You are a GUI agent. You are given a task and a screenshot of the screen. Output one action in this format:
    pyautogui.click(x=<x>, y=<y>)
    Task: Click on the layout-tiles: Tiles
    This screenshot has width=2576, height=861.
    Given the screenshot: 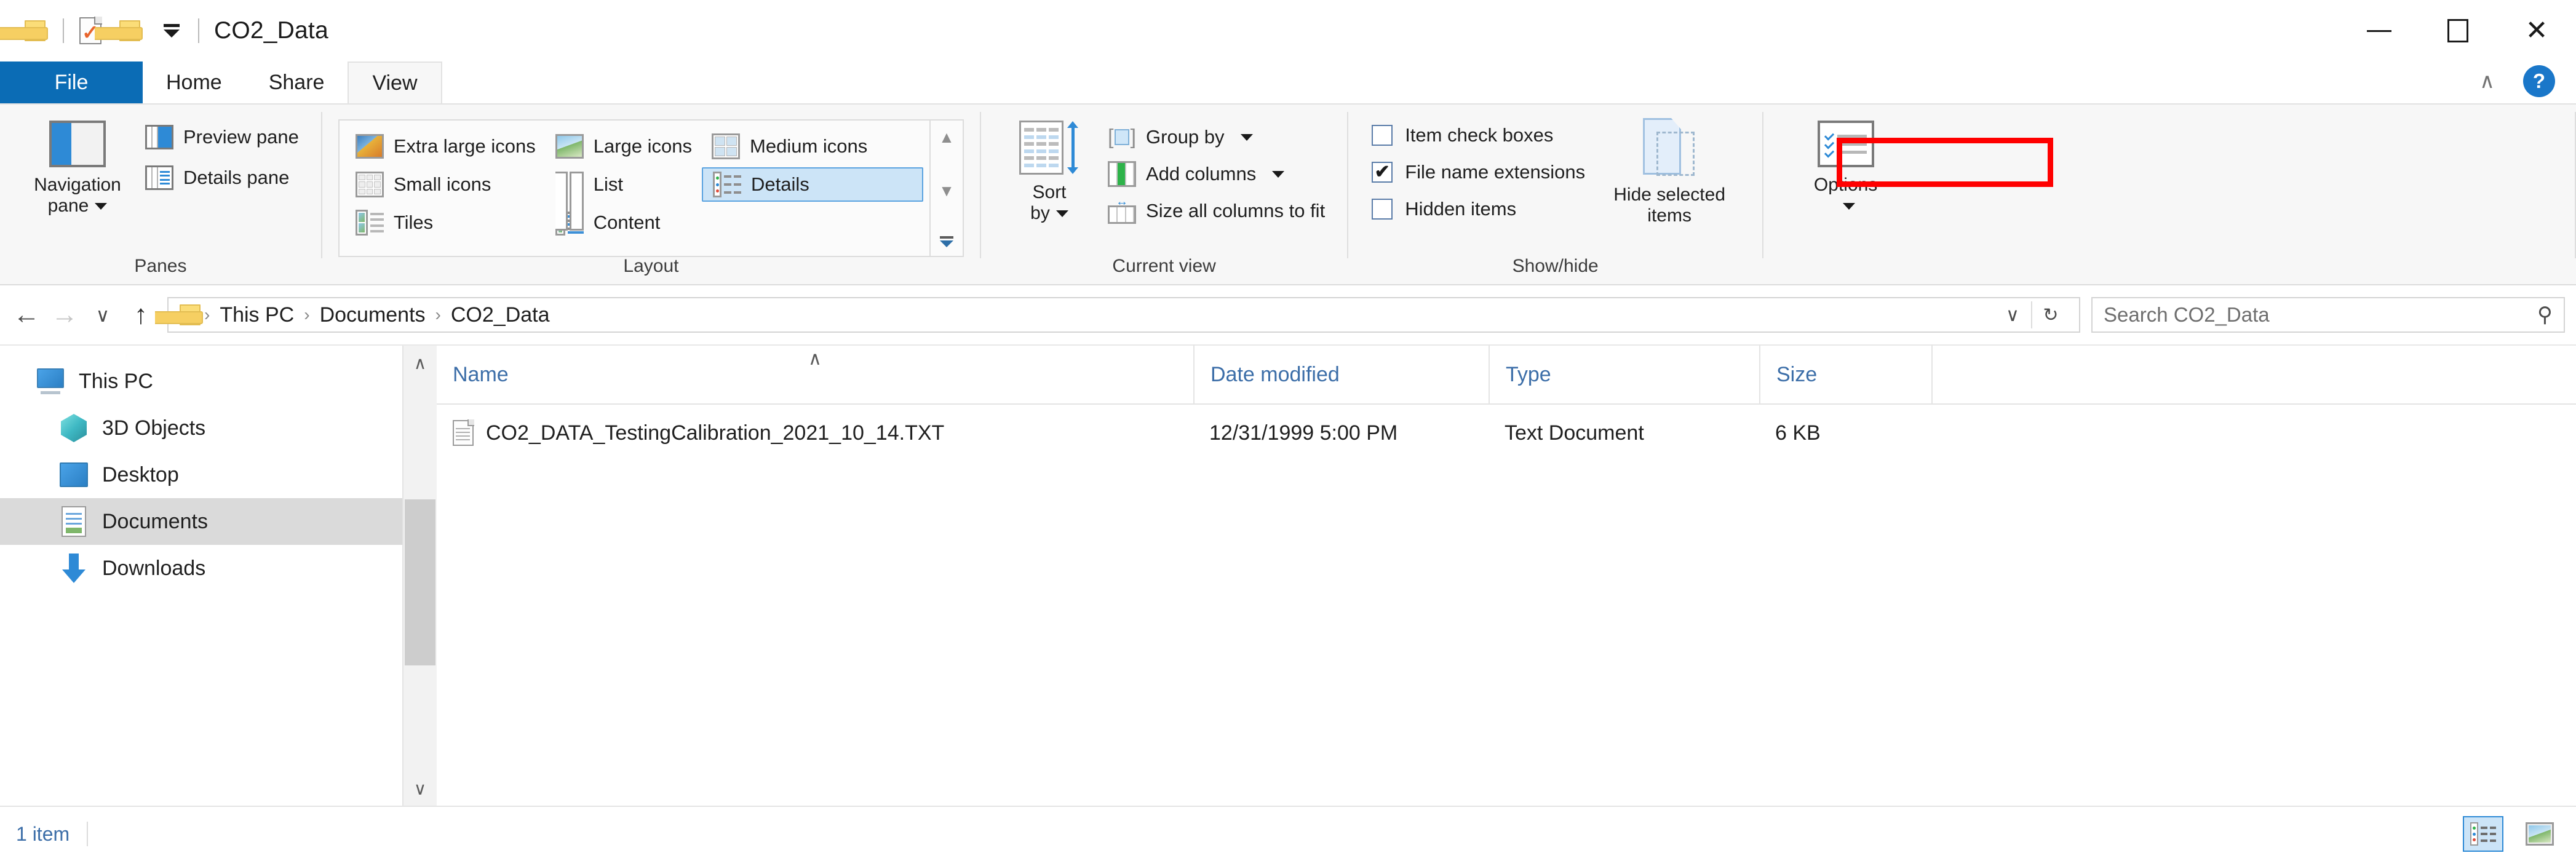 What is the action you would take?
    pyautogui.click(x=446, y=222)
    